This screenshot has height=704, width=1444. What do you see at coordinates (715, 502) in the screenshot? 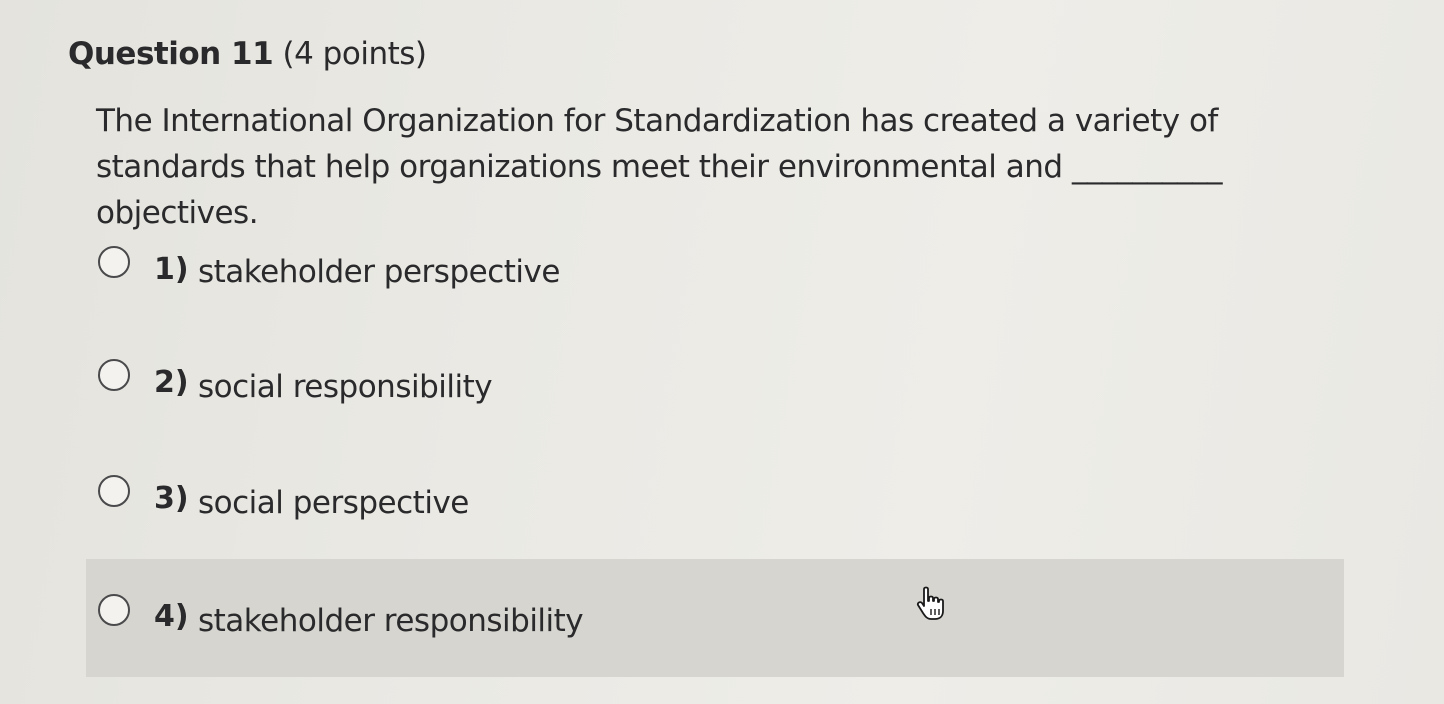
I see `answer-option-3: 3) social perspective` at bounding box center [715, 502].